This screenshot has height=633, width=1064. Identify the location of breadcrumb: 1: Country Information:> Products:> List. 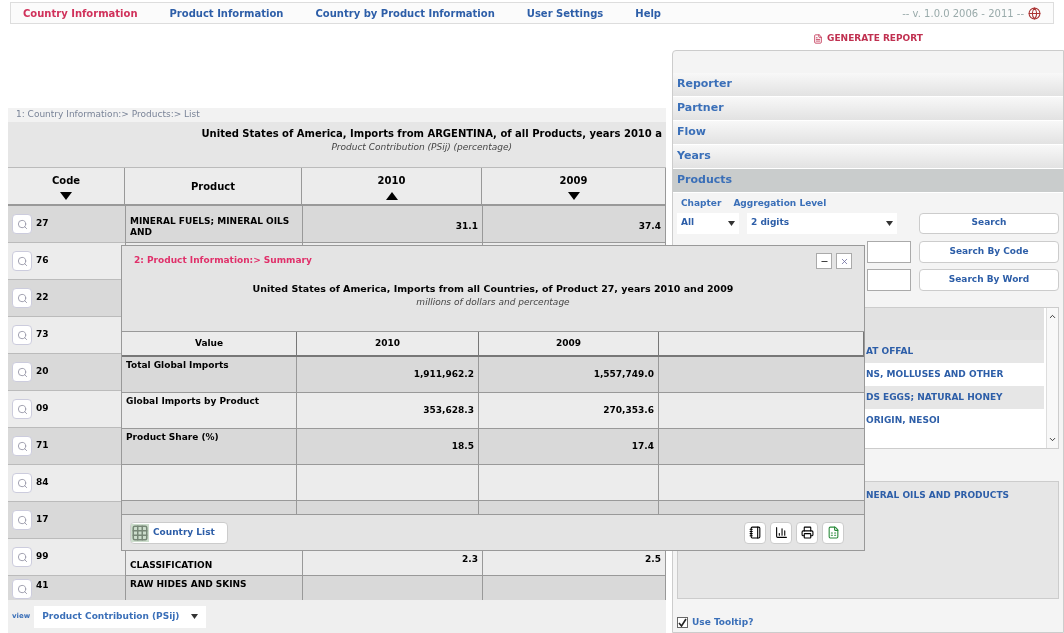
(337, 115).